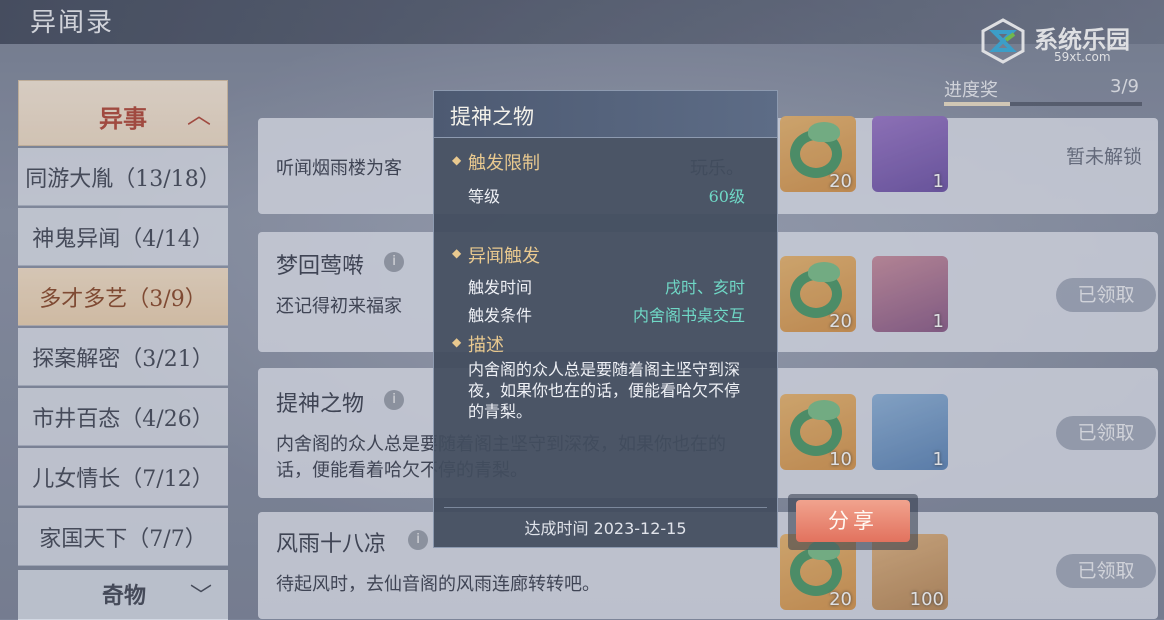 The image size is (1164, 620). Describe the element at coordinates (910, 154) in the screenshot. I see `reward-item-pearl: 1` at that location.